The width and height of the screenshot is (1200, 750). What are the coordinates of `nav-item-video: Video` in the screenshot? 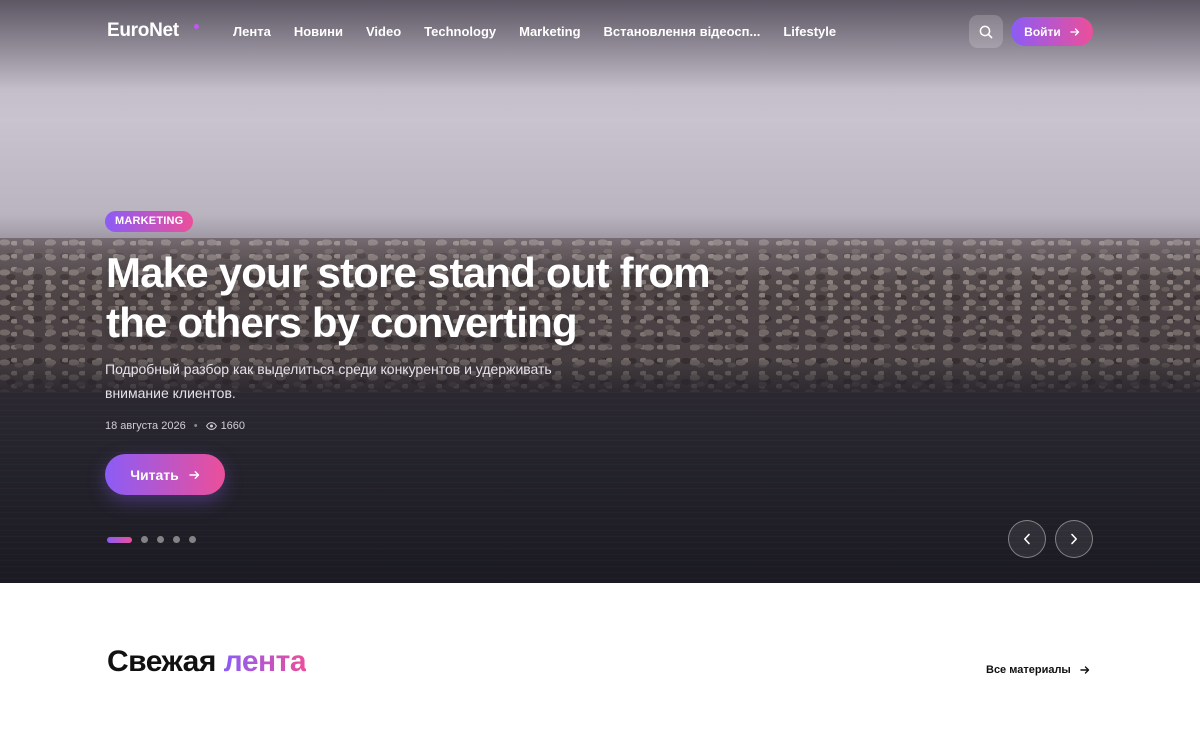 It's located at (383, 31).